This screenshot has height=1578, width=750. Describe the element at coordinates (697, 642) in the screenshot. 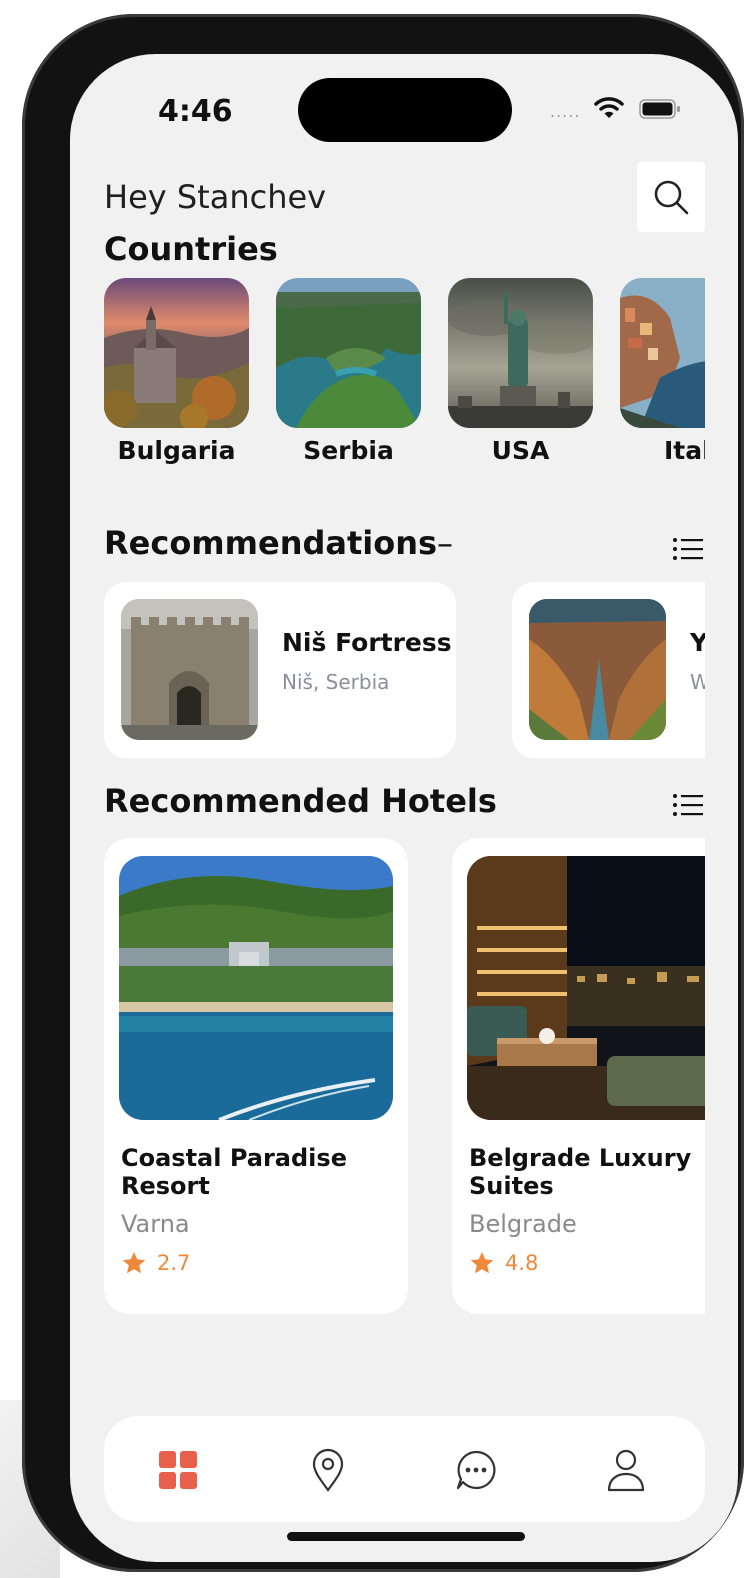

I see `recommendation-name: Y` at that location.